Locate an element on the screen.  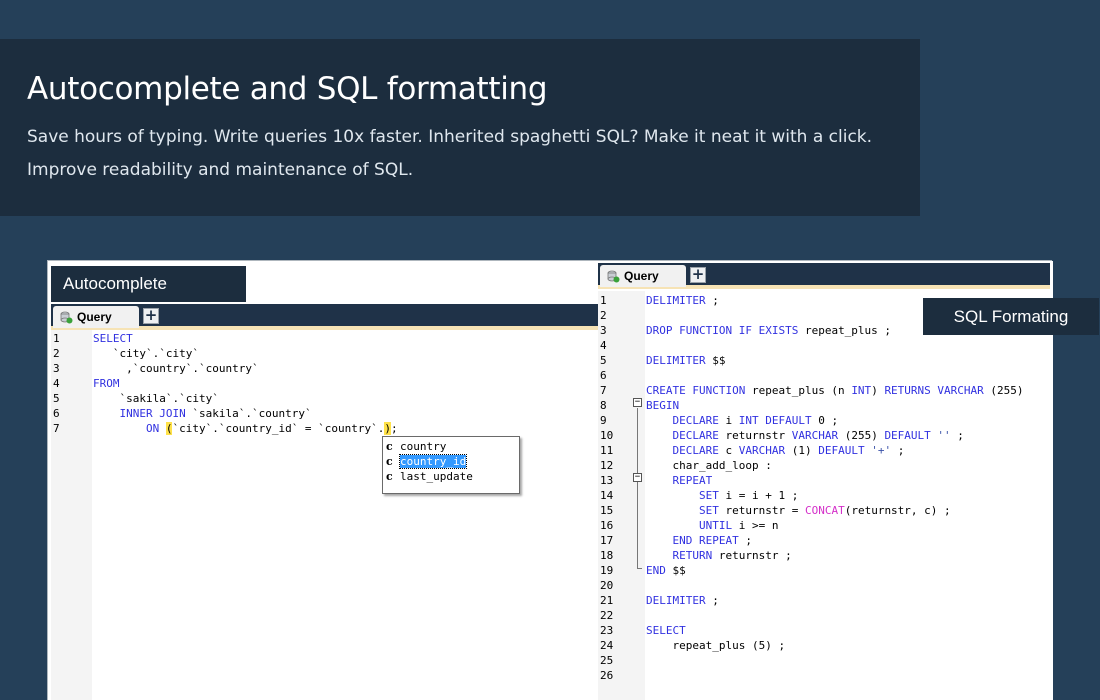
line-number: 22 is located at coordinates (607, 615).